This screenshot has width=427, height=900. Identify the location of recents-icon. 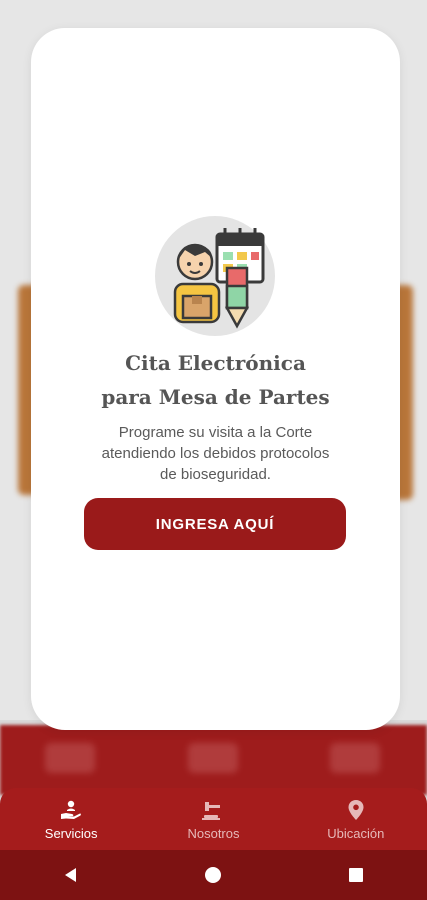
(355, 875).